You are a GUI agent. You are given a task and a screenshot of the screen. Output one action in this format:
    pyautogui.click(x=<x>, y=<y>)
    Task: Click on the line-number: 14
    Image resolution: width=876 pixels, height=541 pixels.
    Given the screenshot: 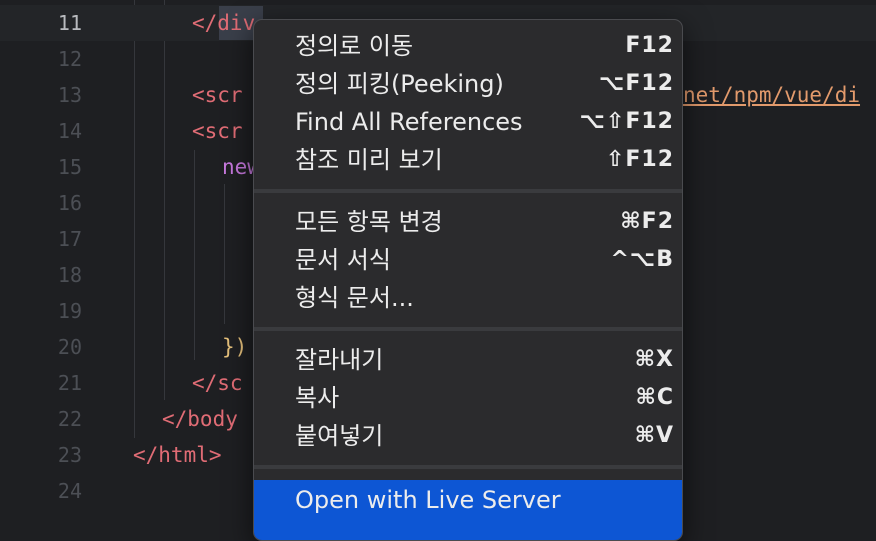 What is the action you would take?
    pyautogui.click(x=69, y=131)
    